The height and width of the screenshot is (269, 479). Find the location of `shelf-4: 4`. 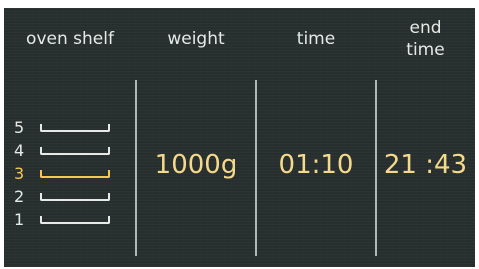

shelf-4: 4 is located at coordinates (69, 151).